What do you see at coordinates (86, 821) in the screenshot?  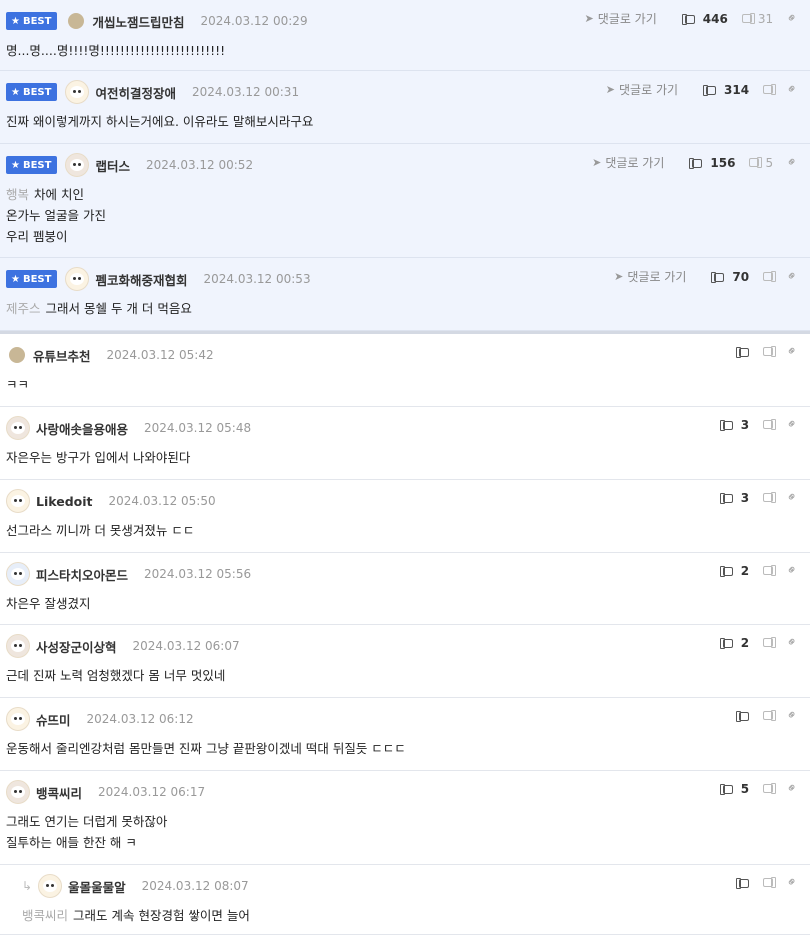 I see `comment-text-line: 그래도 연기는 더럽게 못하잖아` at bounding box center [86, 821].